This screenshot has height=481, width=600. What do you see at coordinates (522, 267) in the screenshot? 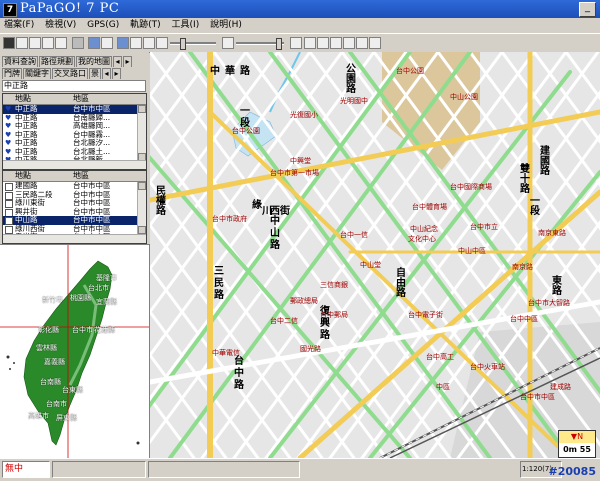
I see `place-label: 南京路` at bounding box center [522, 267].